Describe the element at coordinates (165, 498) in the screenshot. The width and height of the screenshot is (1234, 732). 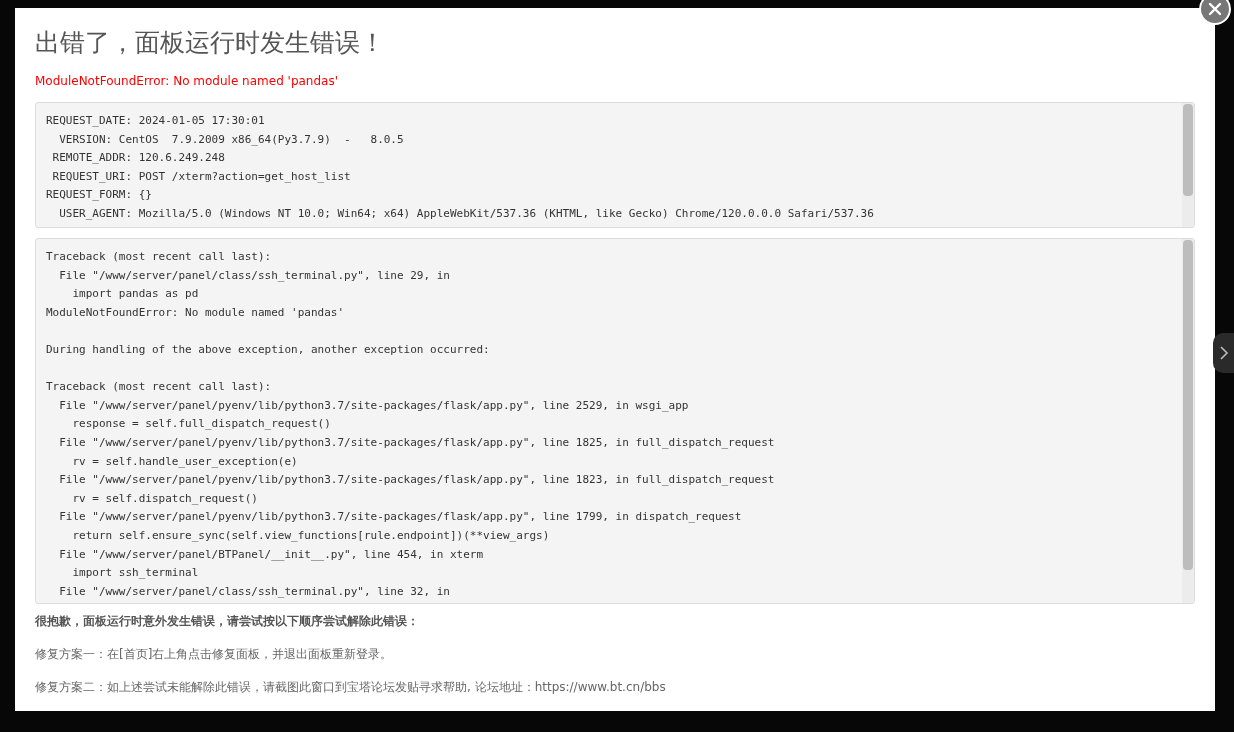
I see `code-line: rv = self.dispatch_request()` at that location.